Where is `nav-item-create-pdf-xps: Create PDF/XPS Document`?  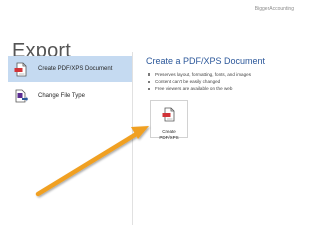 nav-item-create-pdf-xps: Create PDF/XPS Document is located at coordinates (70, 69).